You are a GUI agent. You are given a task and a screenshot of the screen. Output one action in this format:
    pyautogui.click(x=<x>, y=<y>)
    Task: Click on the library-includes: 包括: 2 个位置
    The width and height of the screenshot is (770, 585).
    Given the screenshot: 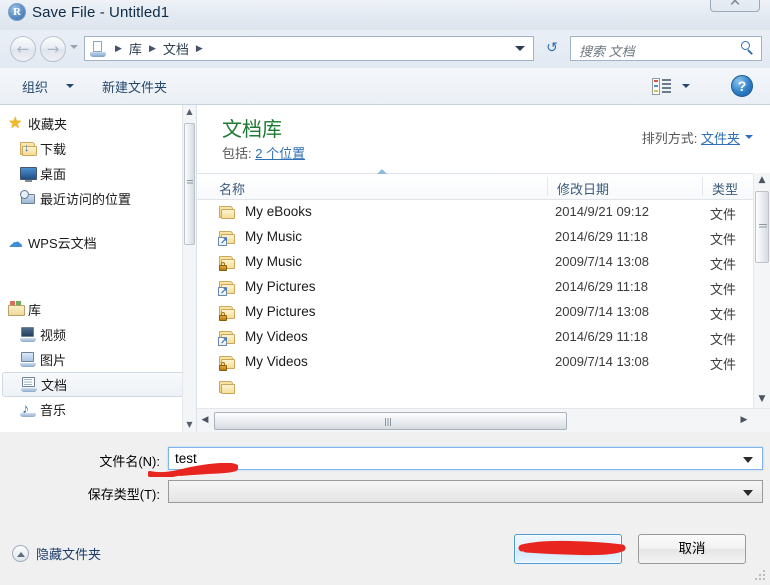 What is the action you would take?
    pyautogui.click(x=263, y=152)
    